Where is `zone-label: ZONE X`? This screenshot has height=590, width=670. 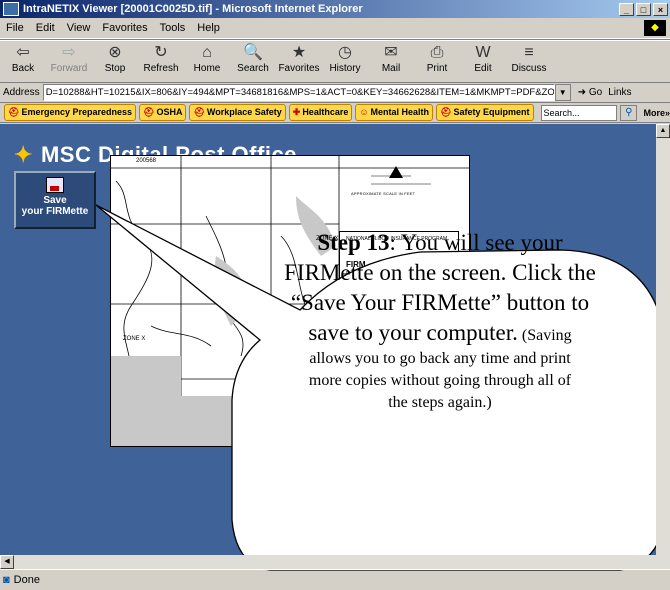 zone-label: ZONE X is located at coordinates (134, 339).